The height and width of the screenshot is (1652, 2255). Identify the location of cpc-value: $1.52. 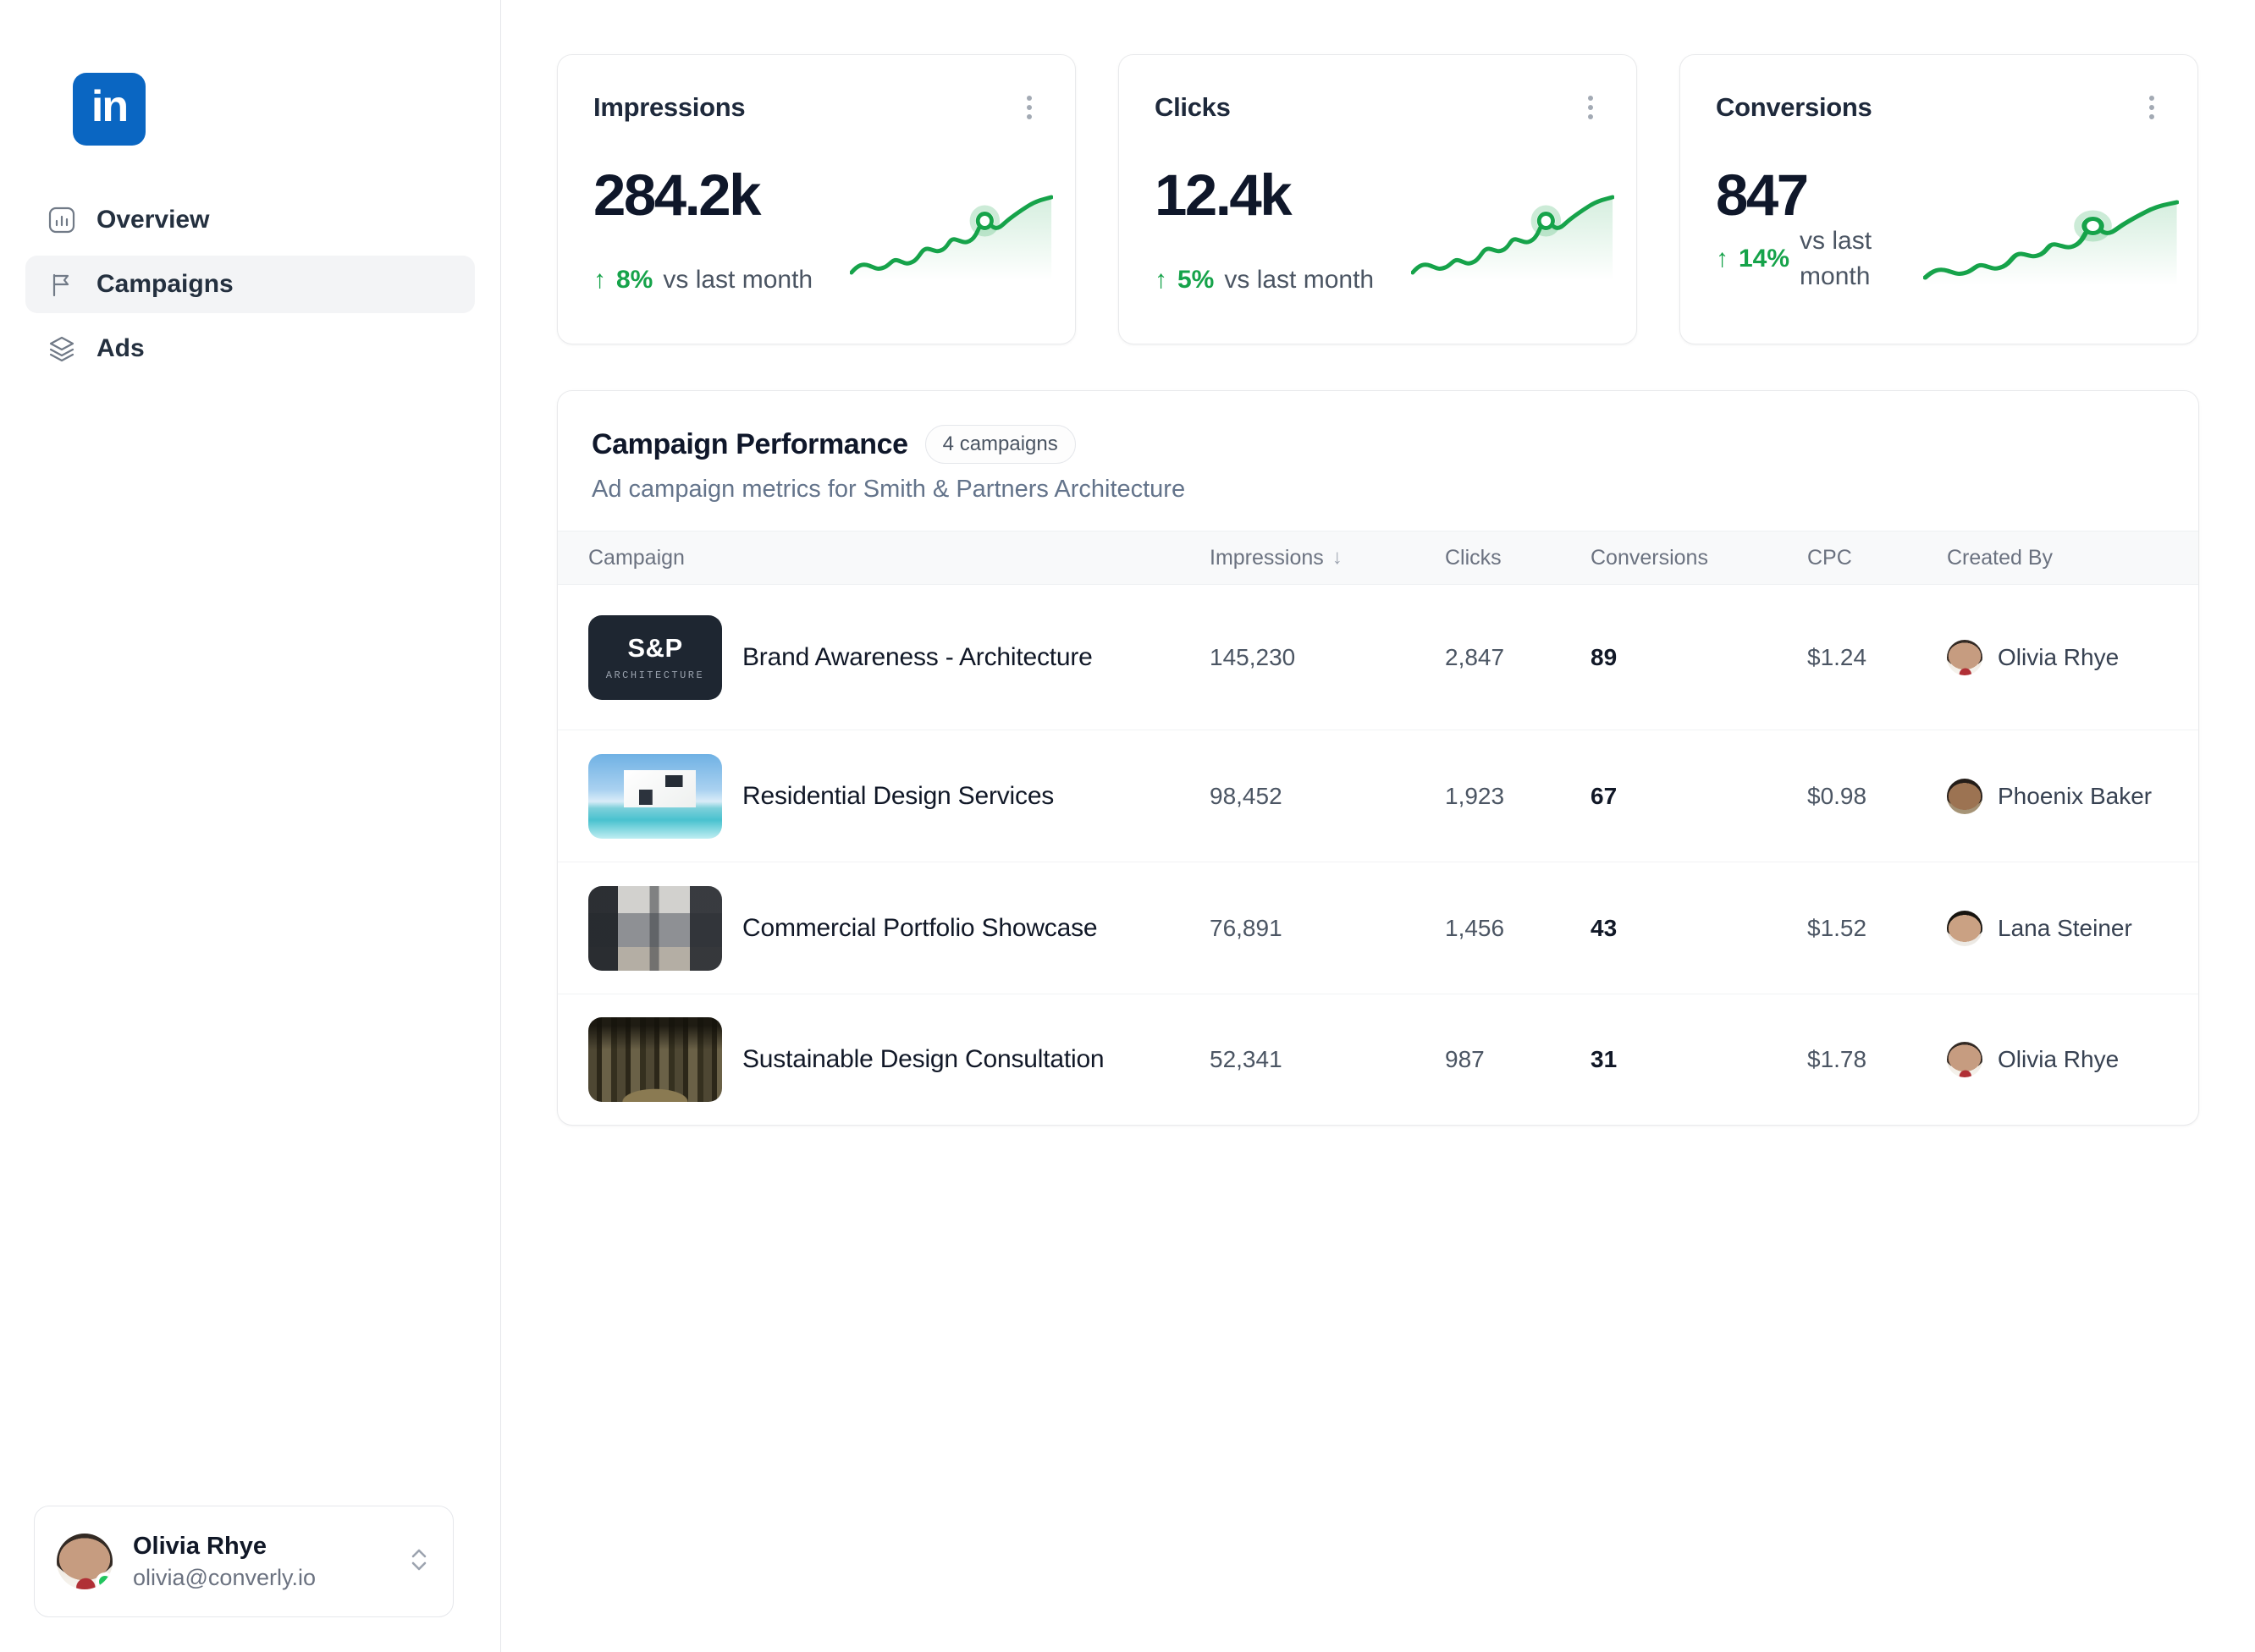
(1837, 927).